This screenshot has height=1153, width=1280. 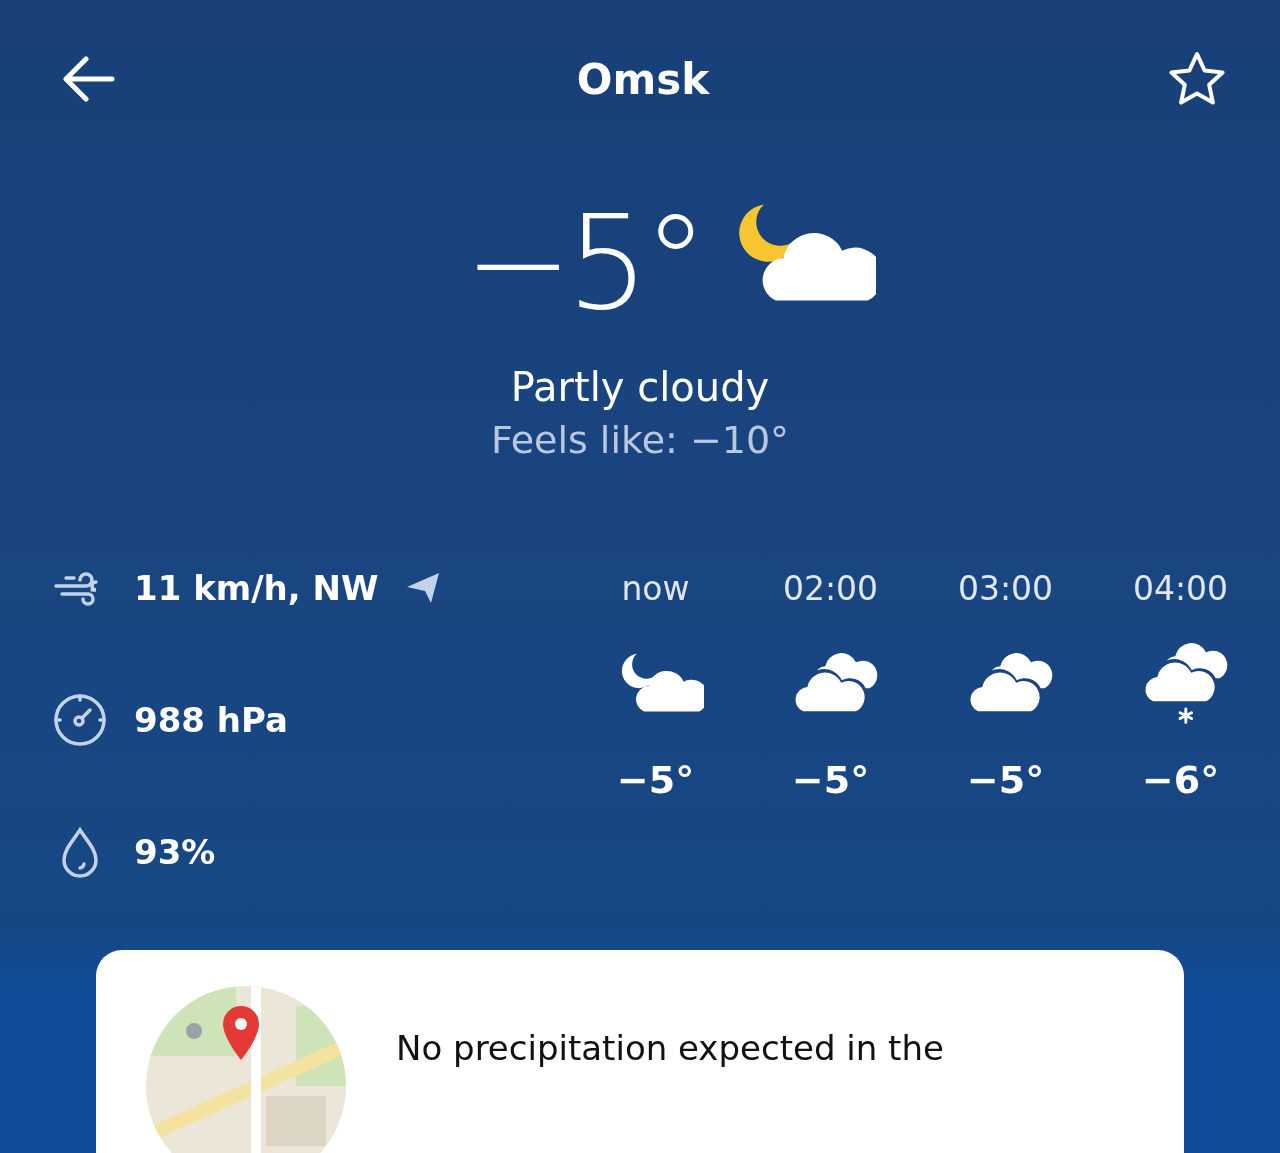 What do you see at coordinates (80, 720) in the screenshot?
I see `gauge-icon` at bounding box center [80, 720].